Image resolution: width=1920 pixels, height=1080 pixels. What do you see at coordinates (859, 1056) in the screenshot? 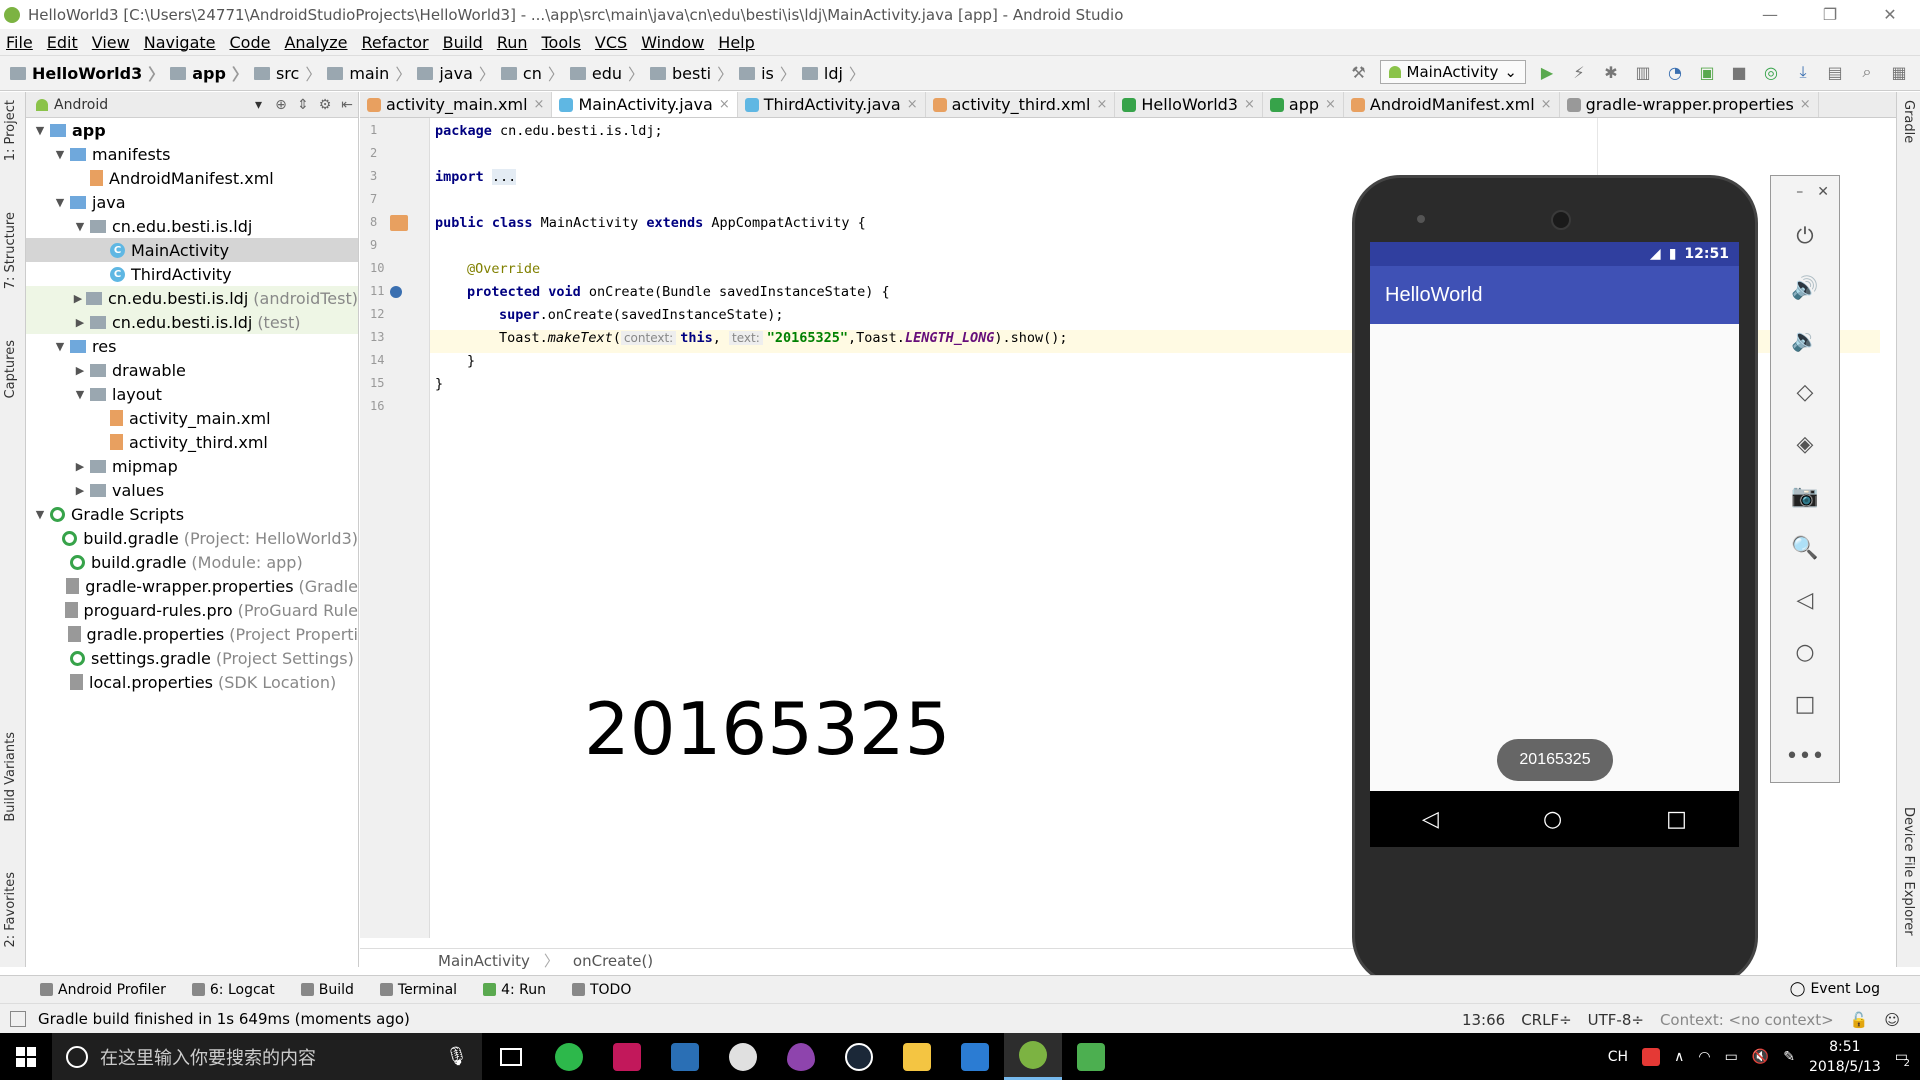
I see `taskbar-app-steam` at bounding box center [859, 1056].